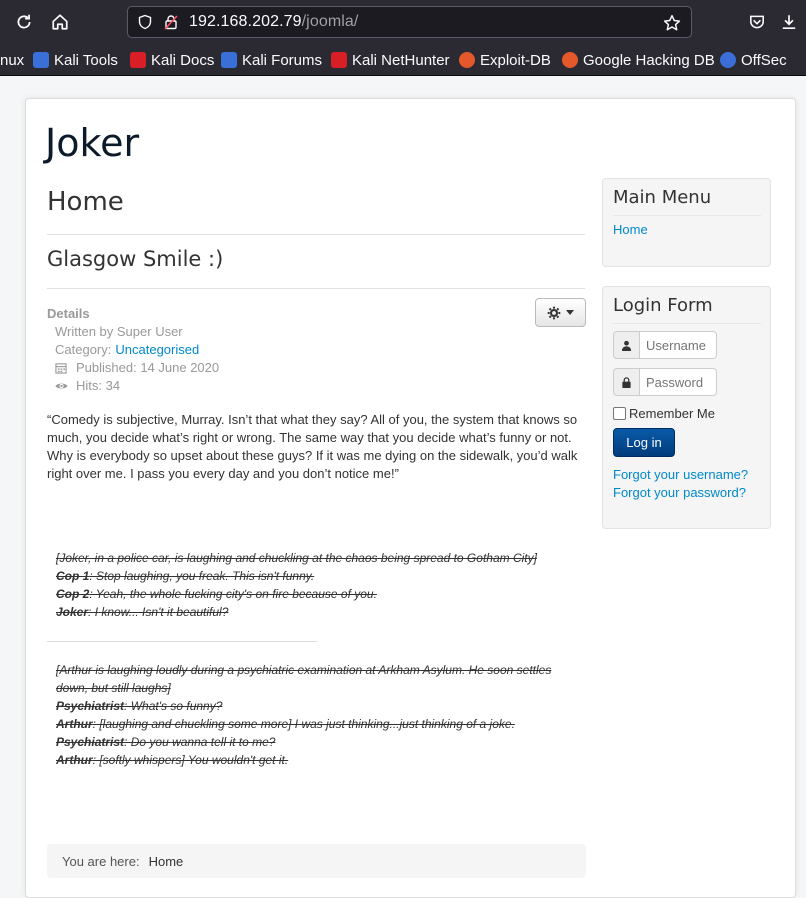  I want to click on caret-down-icon, so click(570, 312).